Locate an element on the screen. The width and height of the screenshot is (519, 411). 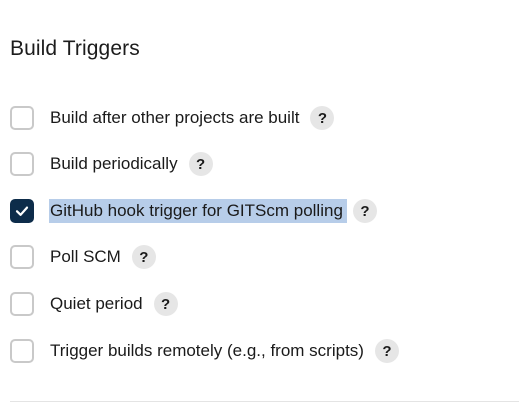
checkbox-quiet-period is located at coordinates (22, 304).